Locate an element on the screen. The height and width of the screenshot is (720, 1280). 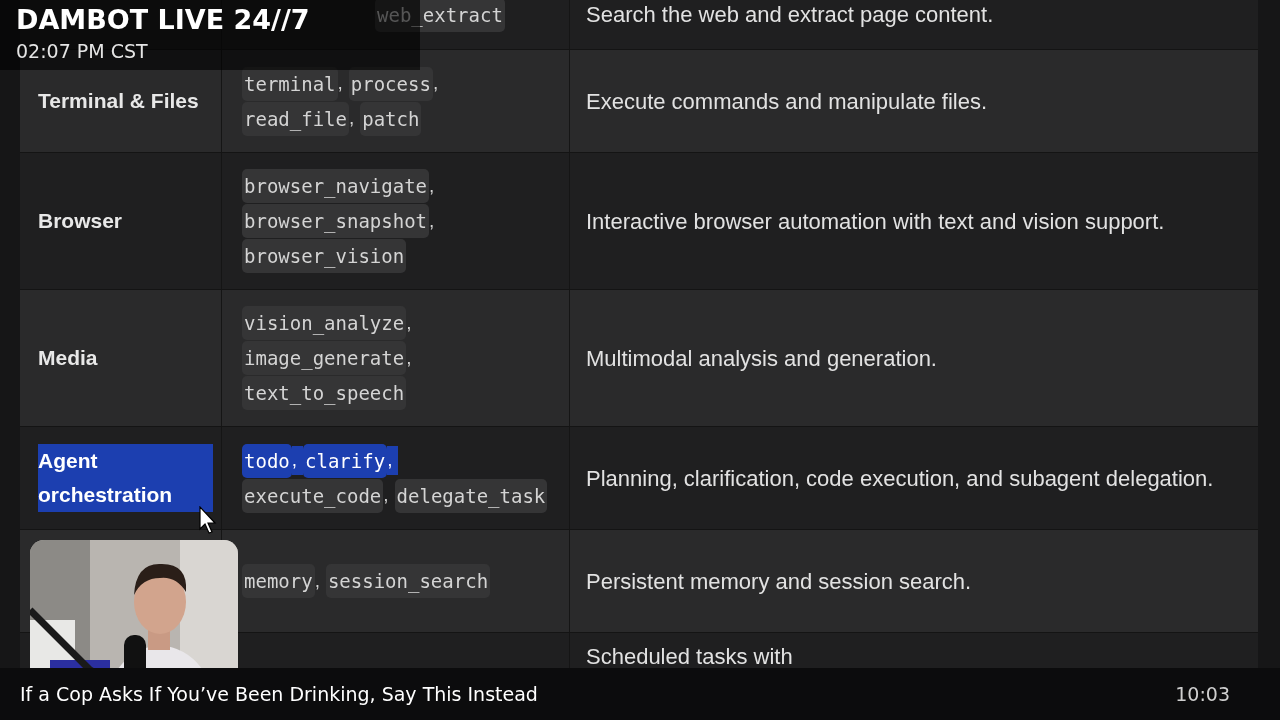
tool-name: web_extract is located at coordinates (440, 16).